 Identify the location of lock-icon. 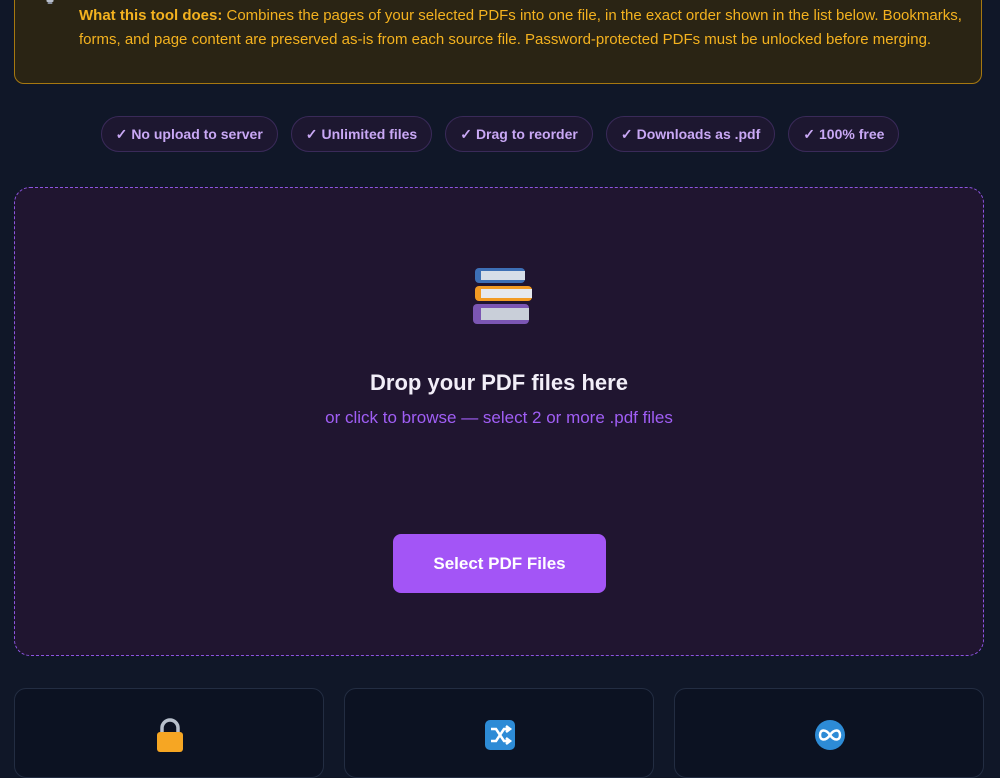
(170, 735).